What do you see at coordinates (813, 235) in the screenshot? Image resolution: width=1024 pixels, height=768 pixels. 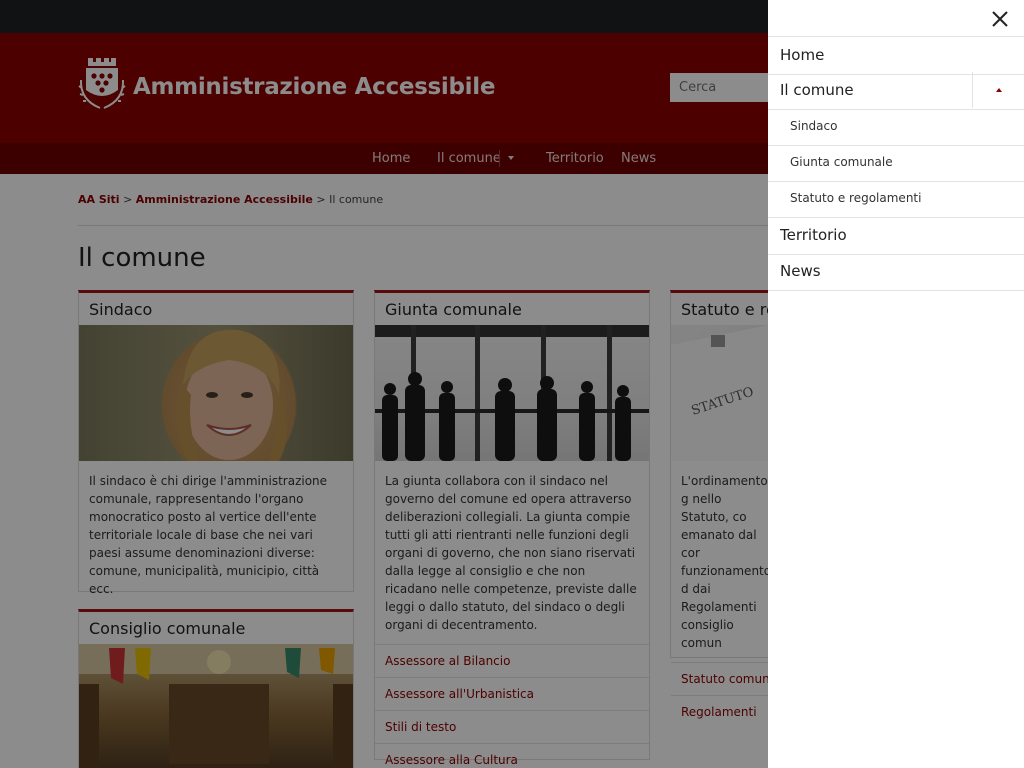 I see `drawer-item-label: Territorio` at bounding box center [813, 235].